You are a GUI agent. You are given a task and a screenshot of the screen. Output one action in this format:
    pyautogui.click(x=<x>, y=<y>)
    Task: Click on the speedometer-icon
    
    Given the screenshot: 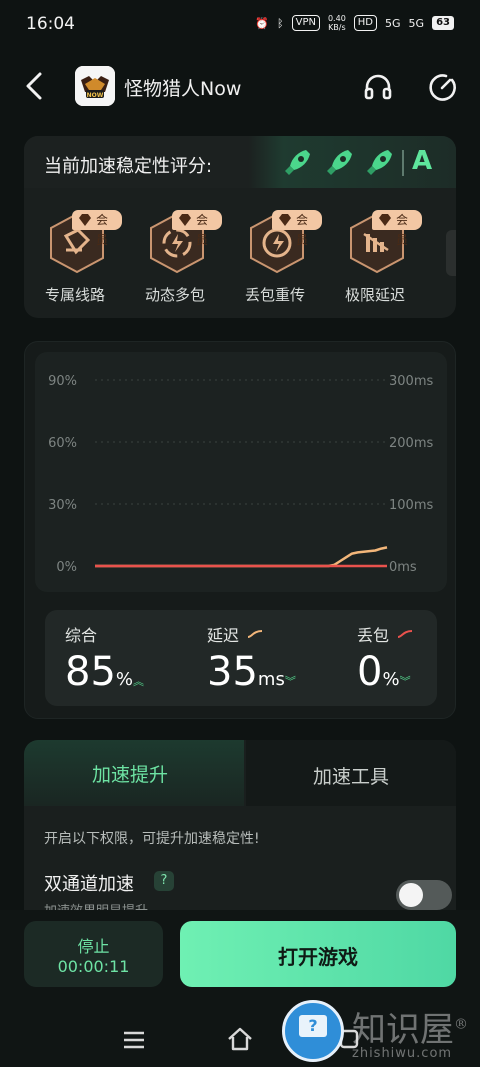 What is the action you would take?
    pyautogui.click(x=442, y=87)
    